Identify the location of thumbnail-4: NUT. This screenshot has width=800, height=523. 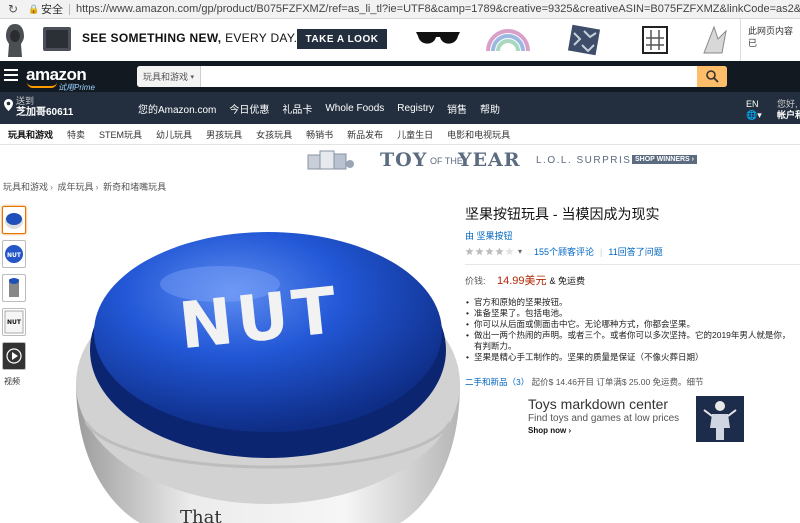
(14, 322).